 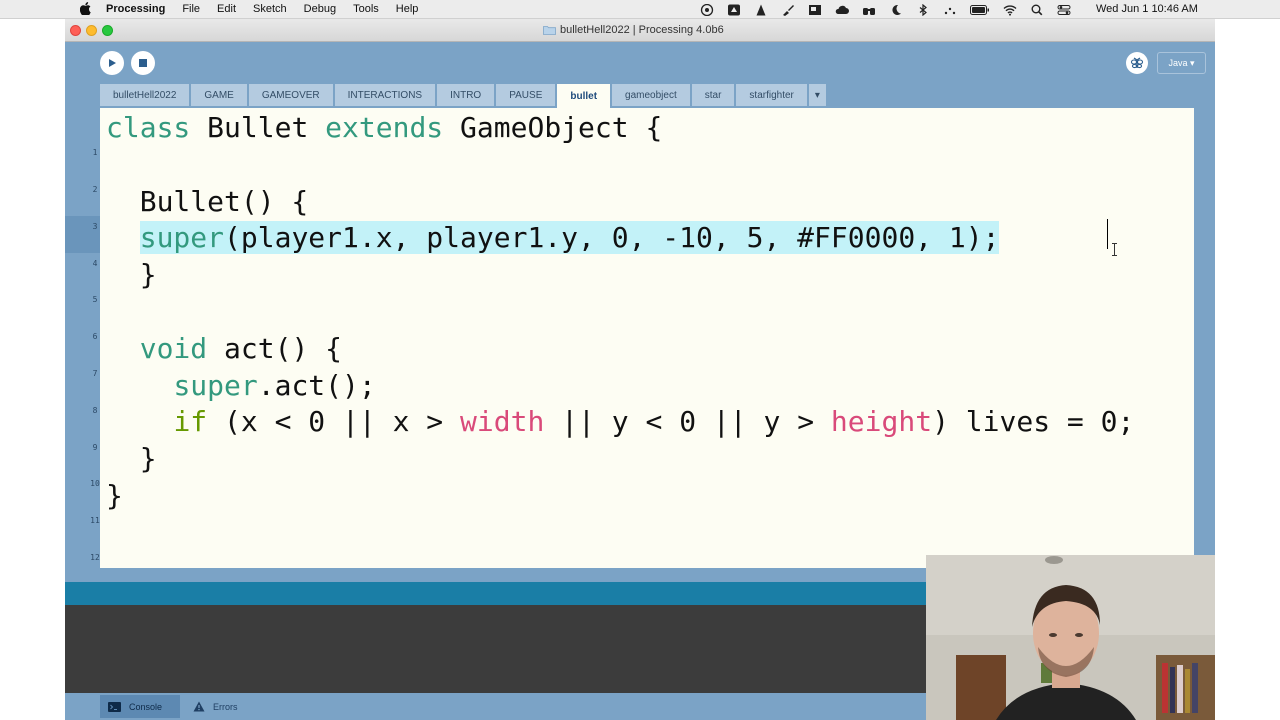 I want to click on run-button, so click(x=112, y=63).